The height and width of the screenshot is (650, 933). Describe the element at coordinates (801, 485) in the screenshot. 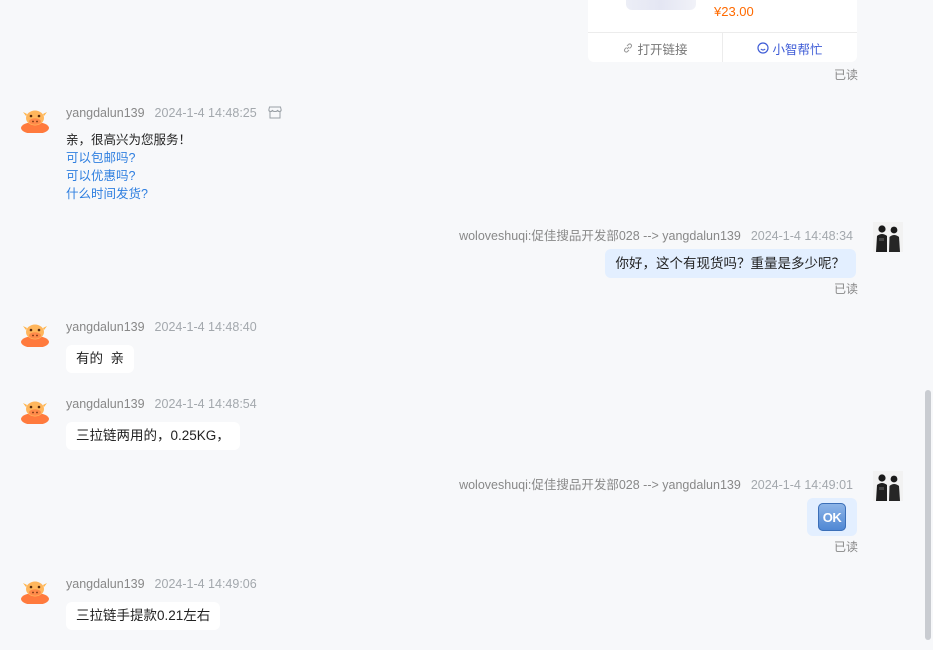

I see `message-time: 2024-1-4 14:49:01` at that location.